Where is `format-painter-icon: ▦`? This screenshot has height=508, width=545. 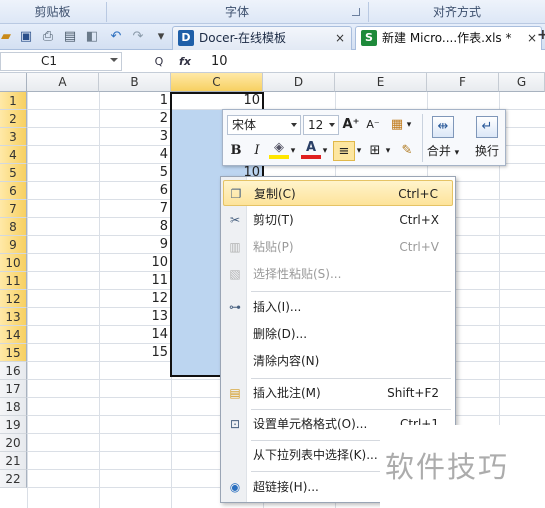
format-painter-icon: ▦ is located at coordinates (397, 125).